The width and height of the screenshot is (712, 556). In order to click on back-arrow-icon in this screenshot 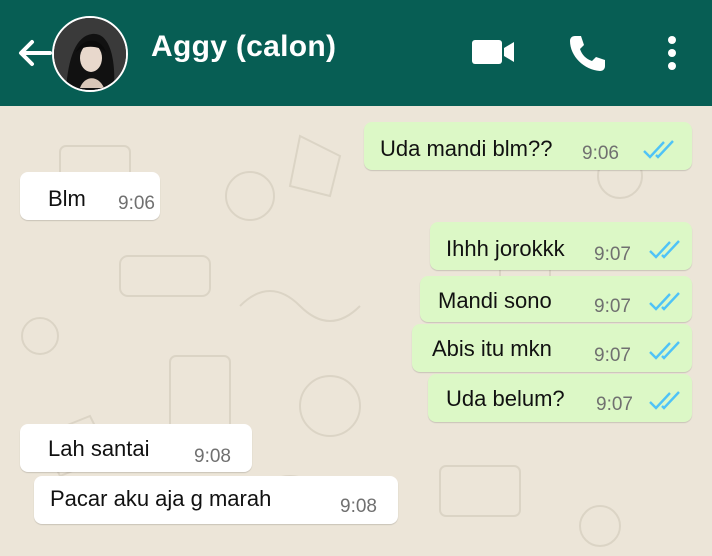, I will do `click(34, 53)`.